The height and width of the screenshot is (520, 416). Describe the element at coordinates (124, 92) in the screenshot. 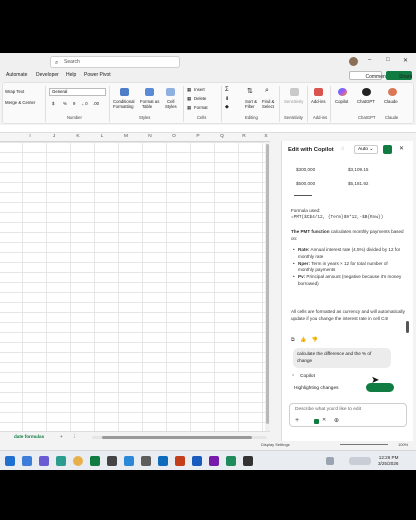

I see `conditional-formatting-icon` at that location.